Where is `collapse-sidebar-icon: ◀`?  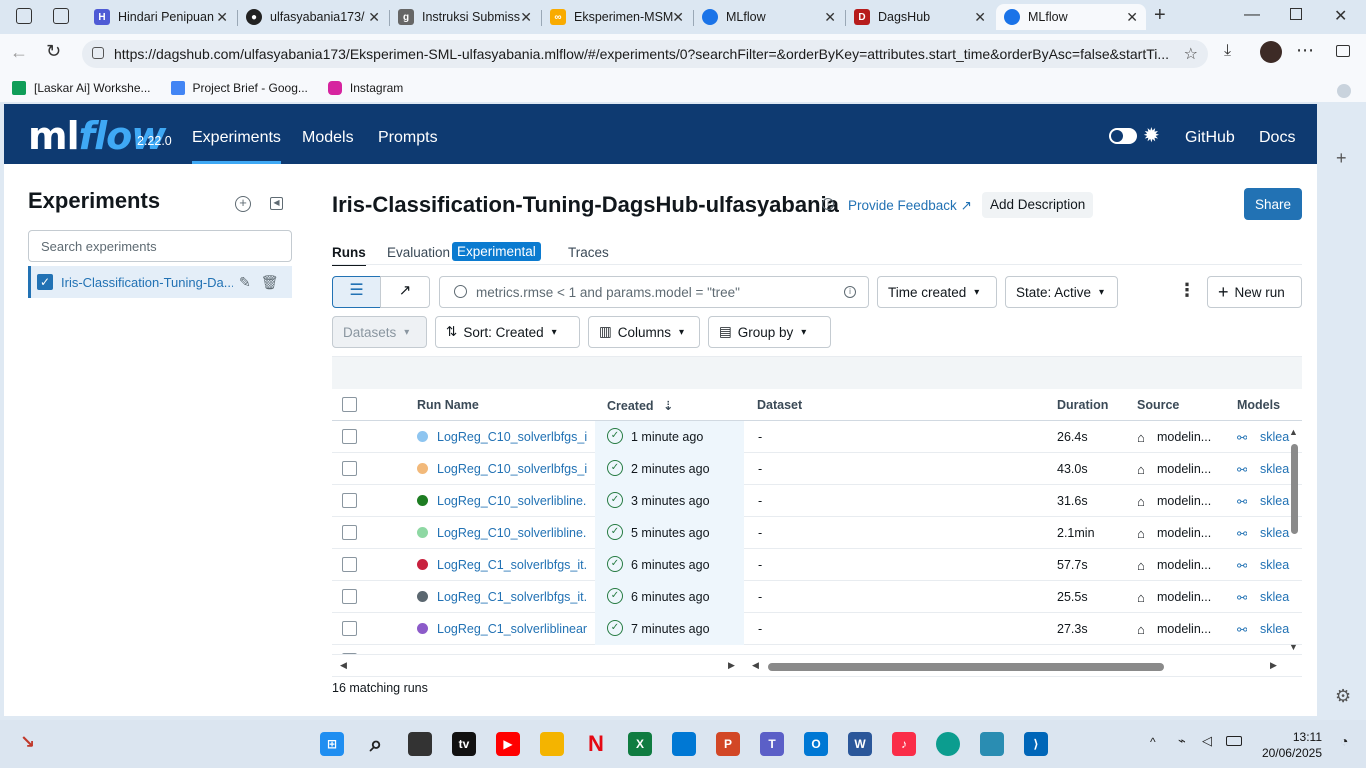
collapse-sidebar-icon: ◀ is located at coordinates (276, 203).